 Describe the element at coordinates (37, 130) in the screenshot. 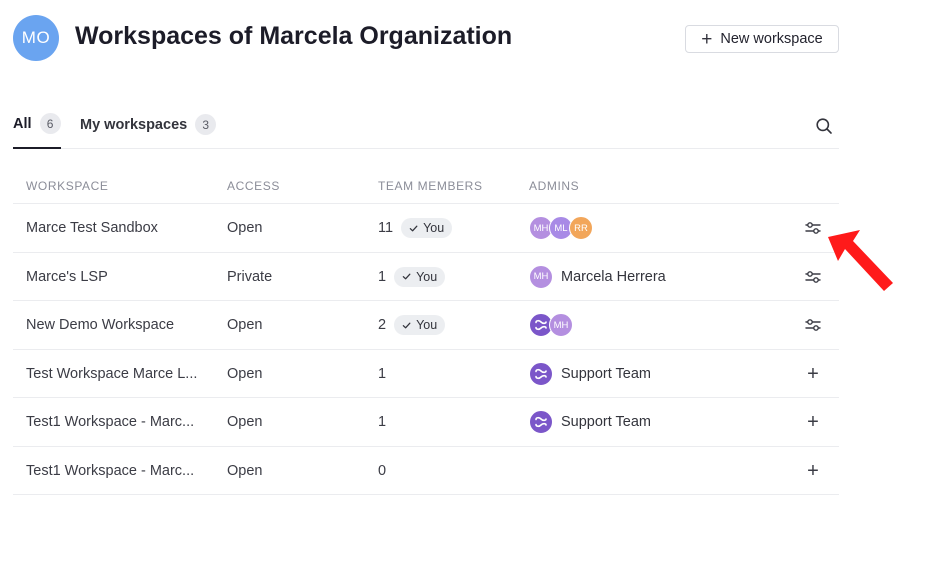

I see `tab-all: All 6` at that location.